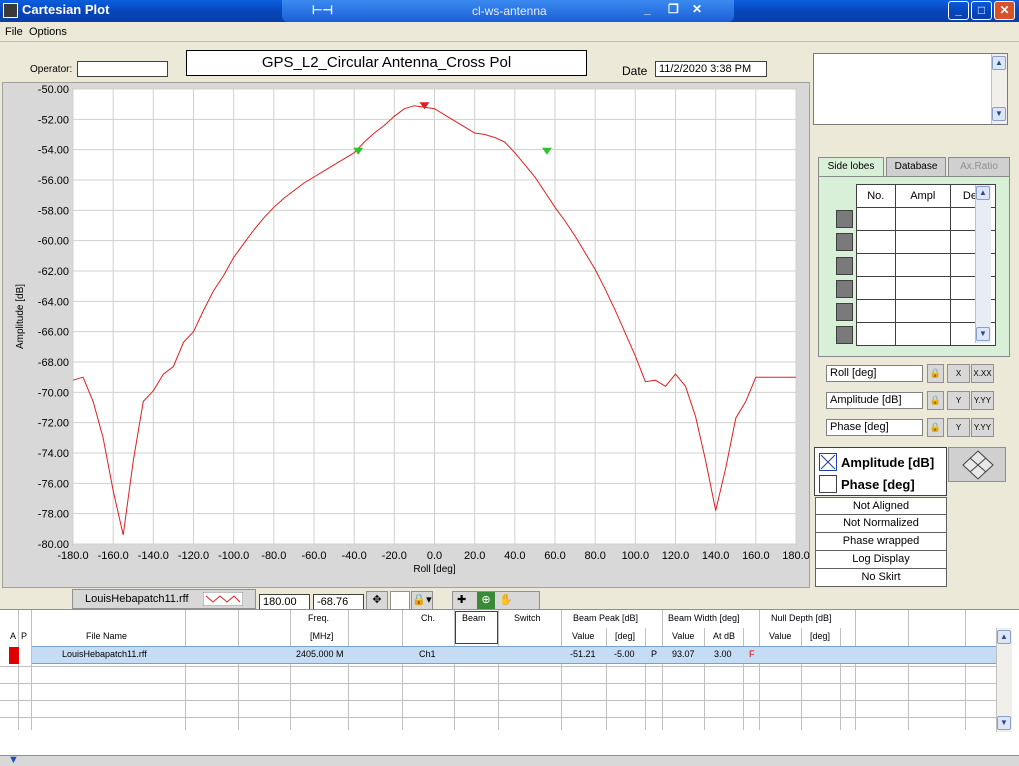 This screenshot has width=1019, height=766. I want to click on tab-ax-ratio: Ax.Ratio, so click(979, 166).